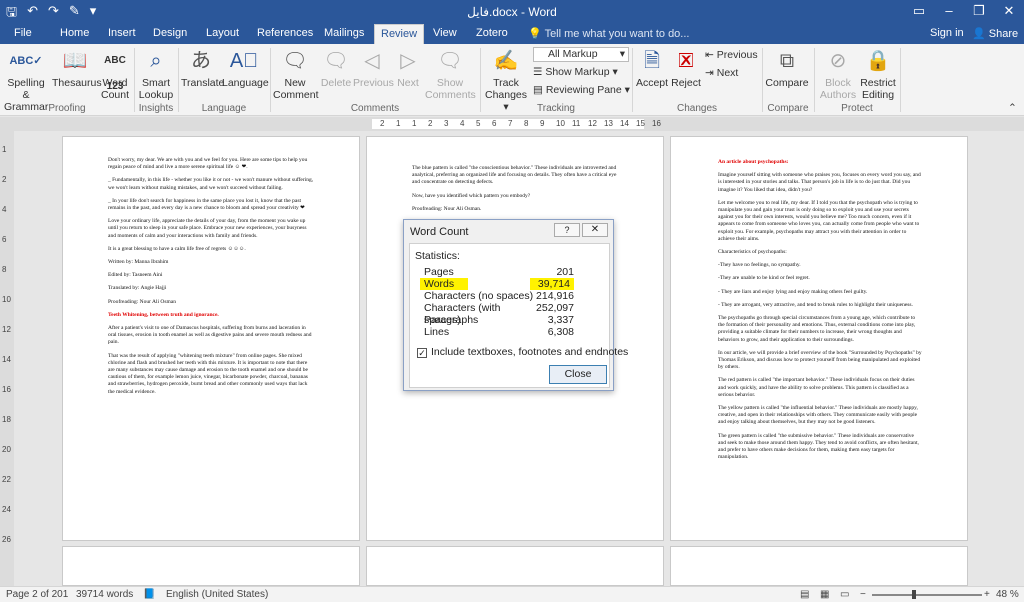 This screenshot has width=1024, height=602. Describe the element at coordinates (804, 594) in the screenshot. I see `read-mode-icon: ▤` at that location.